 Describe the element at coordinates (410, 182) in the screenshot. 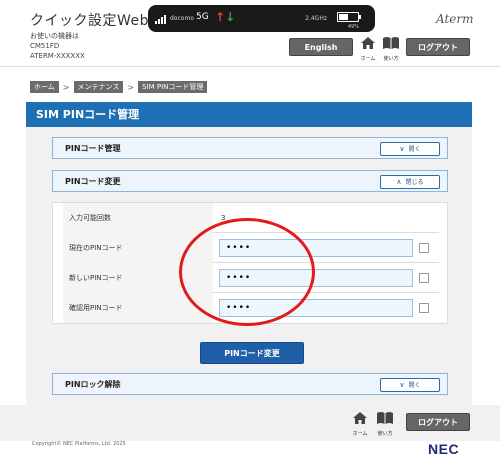

I see `close-button: ∧ 閉じる` at that location.